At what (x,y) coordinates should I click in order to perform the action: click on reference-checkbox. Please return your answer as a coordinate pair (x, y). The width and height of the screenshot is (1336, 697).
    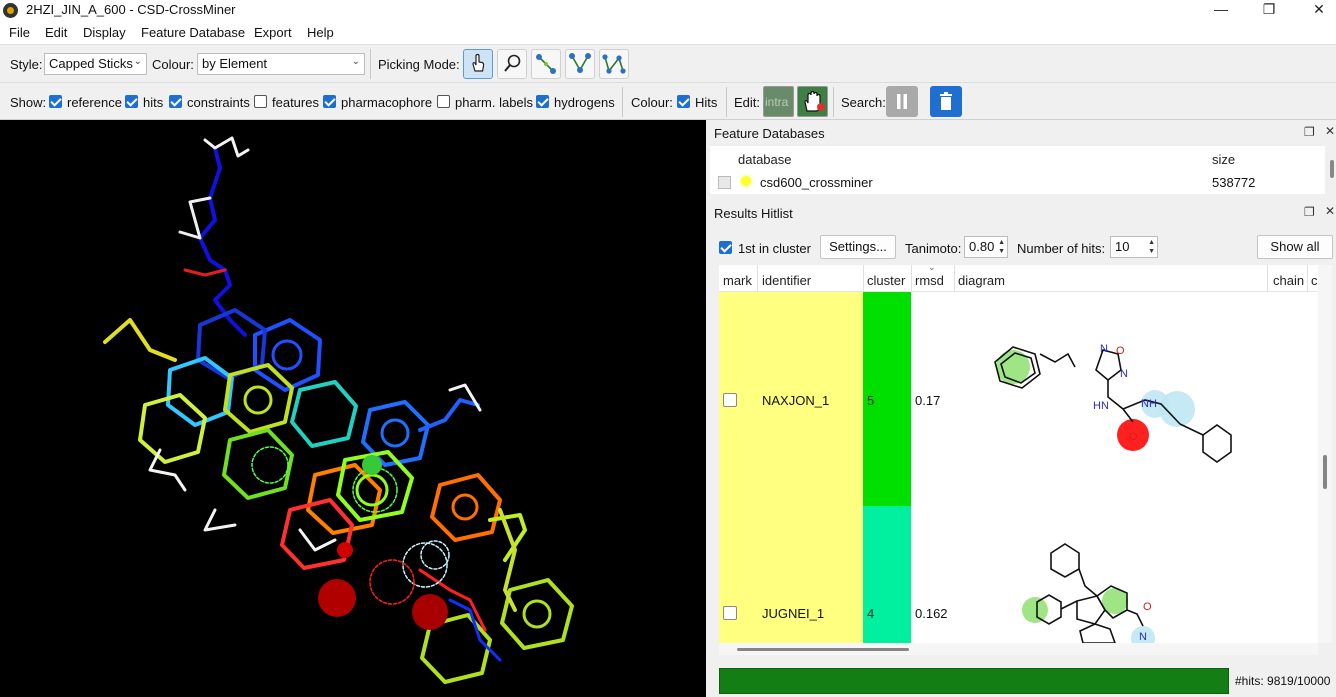
    Looking at the image, I should click on (55, 101).